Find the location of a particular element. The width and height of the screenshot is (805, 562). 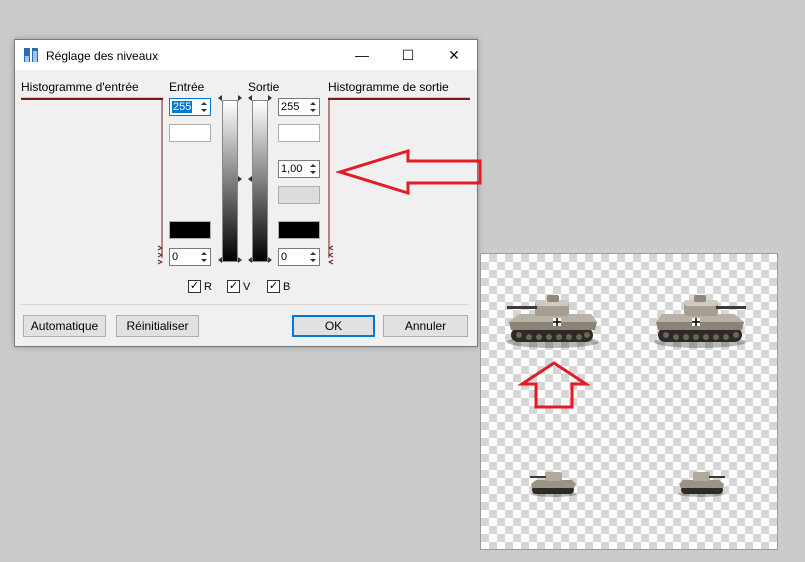

cancel-button: Annuler is located at coordinates (425, 326).